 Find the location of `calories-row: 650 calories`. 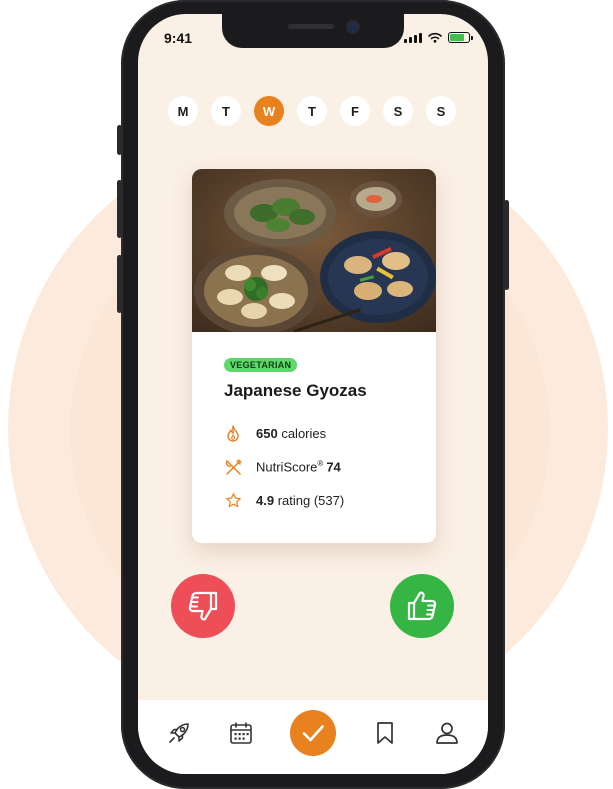

calories-row: 650 calories is located at coordinates (275, 433).